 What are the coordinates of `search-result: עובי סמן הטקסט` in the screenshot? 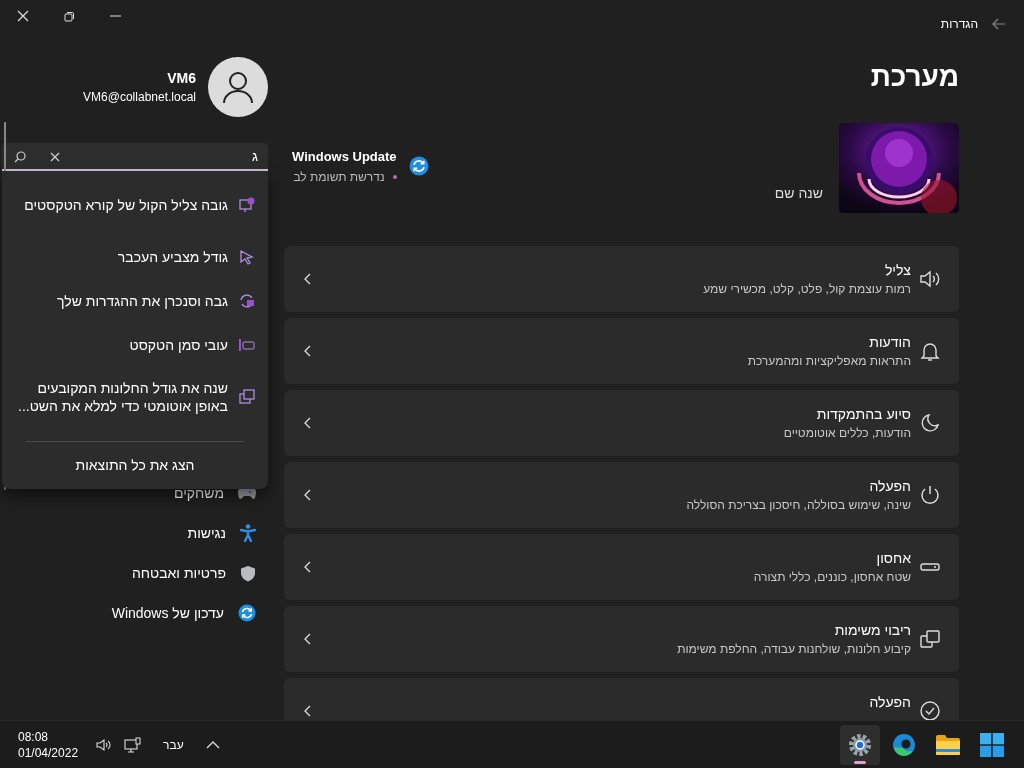 It's located at (135, 345).